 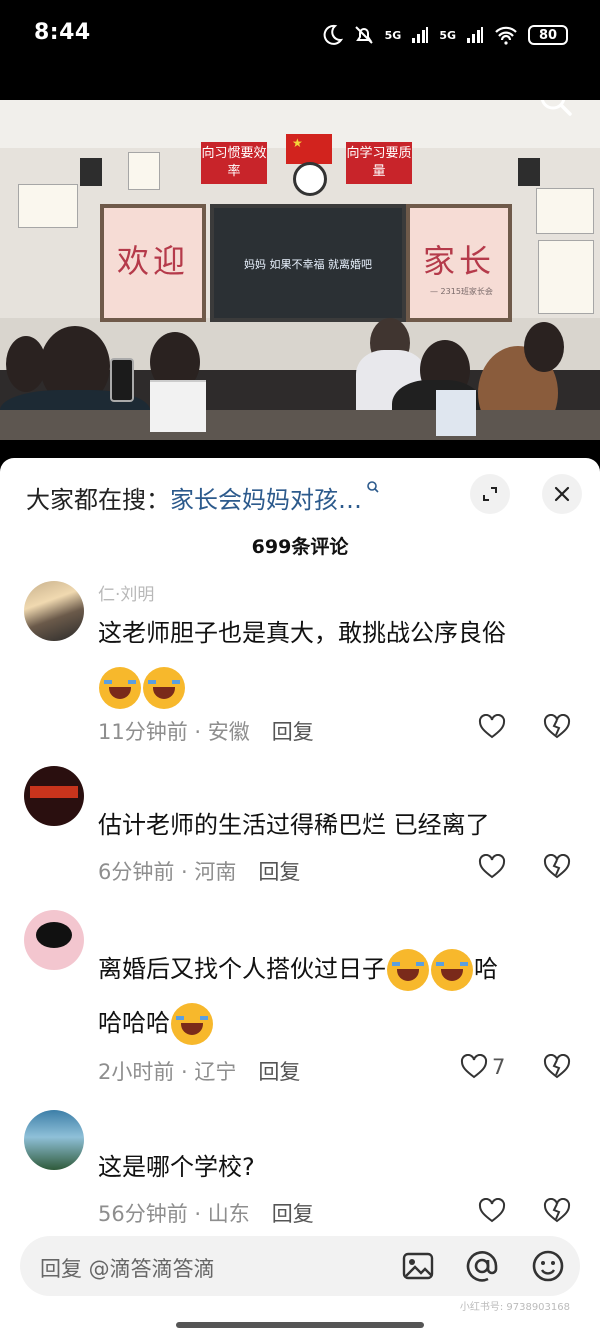 I want to click on welcome-board-text: 欢迎, so click(x=152, y=261).